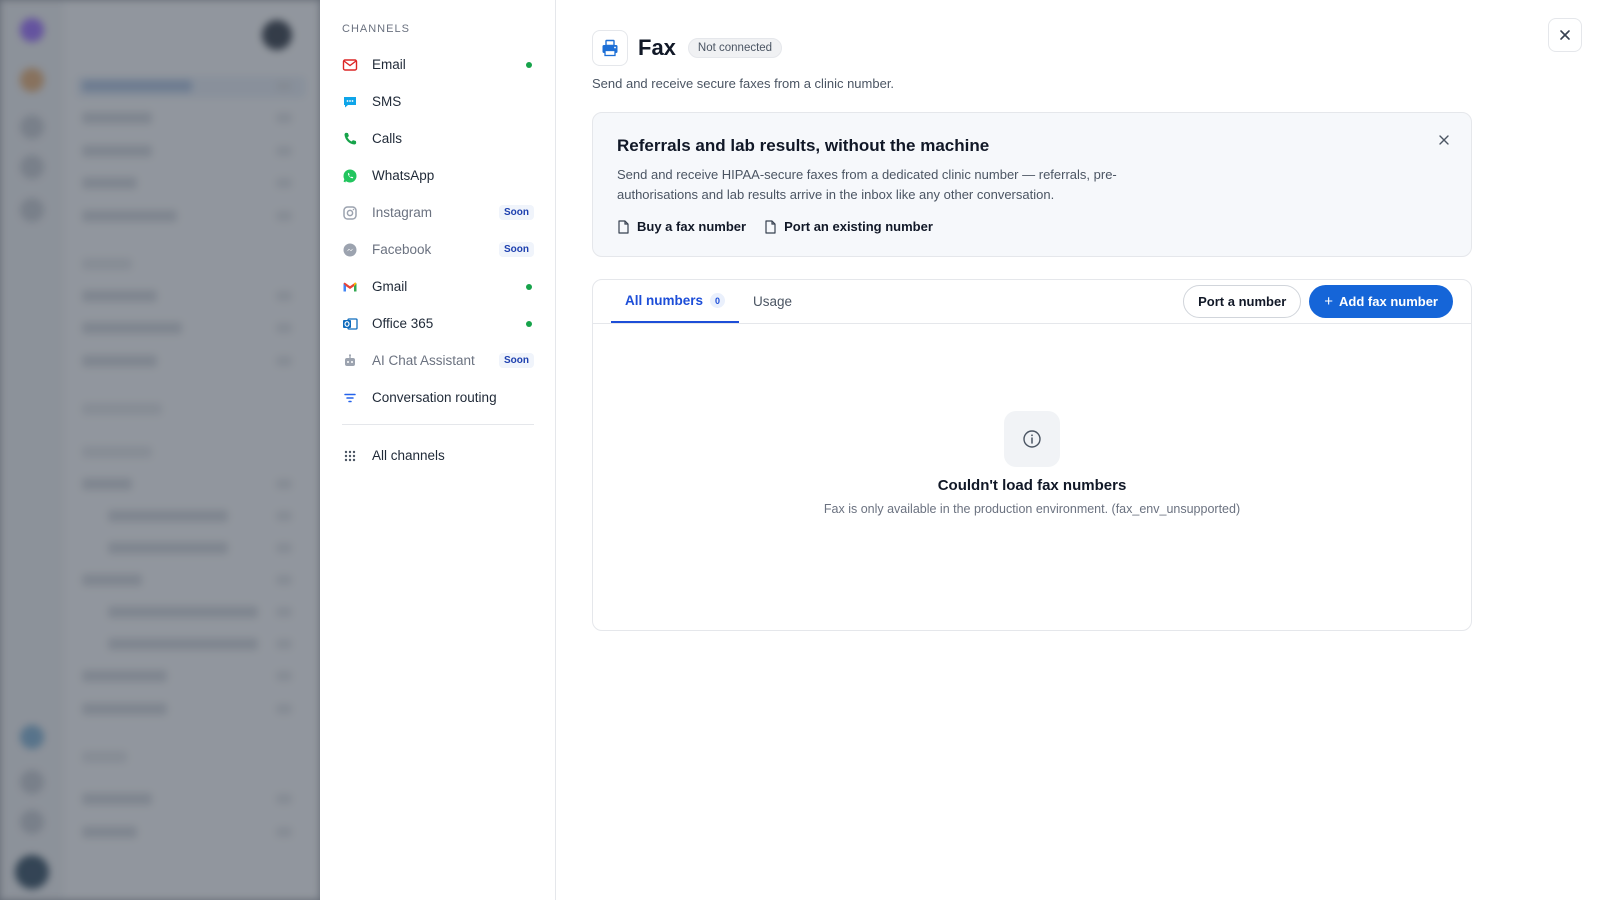 This screenshot has height=900, width=1600. Describe the element at coordinates (438, 64) in the screenshot. I see `channel-item-email: Email` at that location.